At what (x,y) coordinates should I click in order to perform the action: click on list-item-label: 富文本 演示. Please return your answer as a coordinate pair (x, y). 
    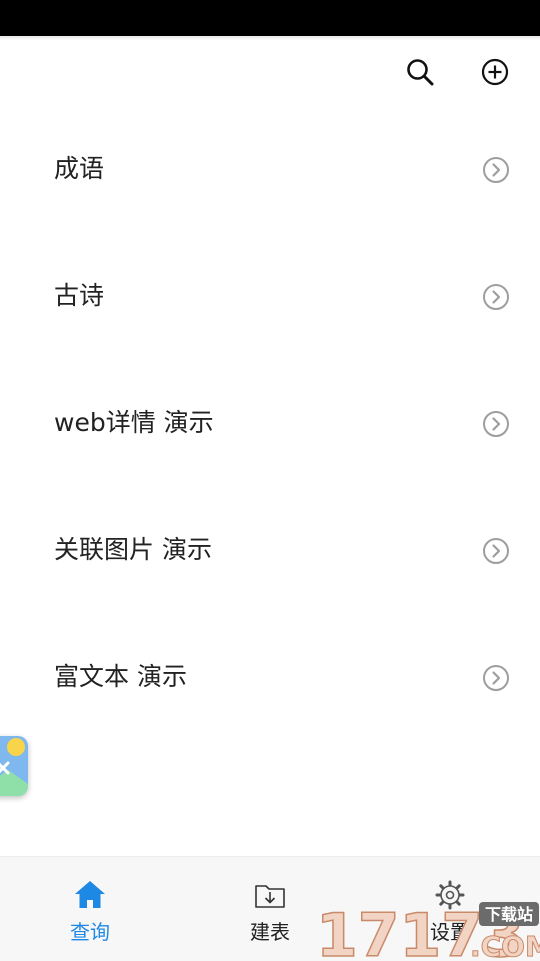
    Looking at the image, I should click on (120, 676).